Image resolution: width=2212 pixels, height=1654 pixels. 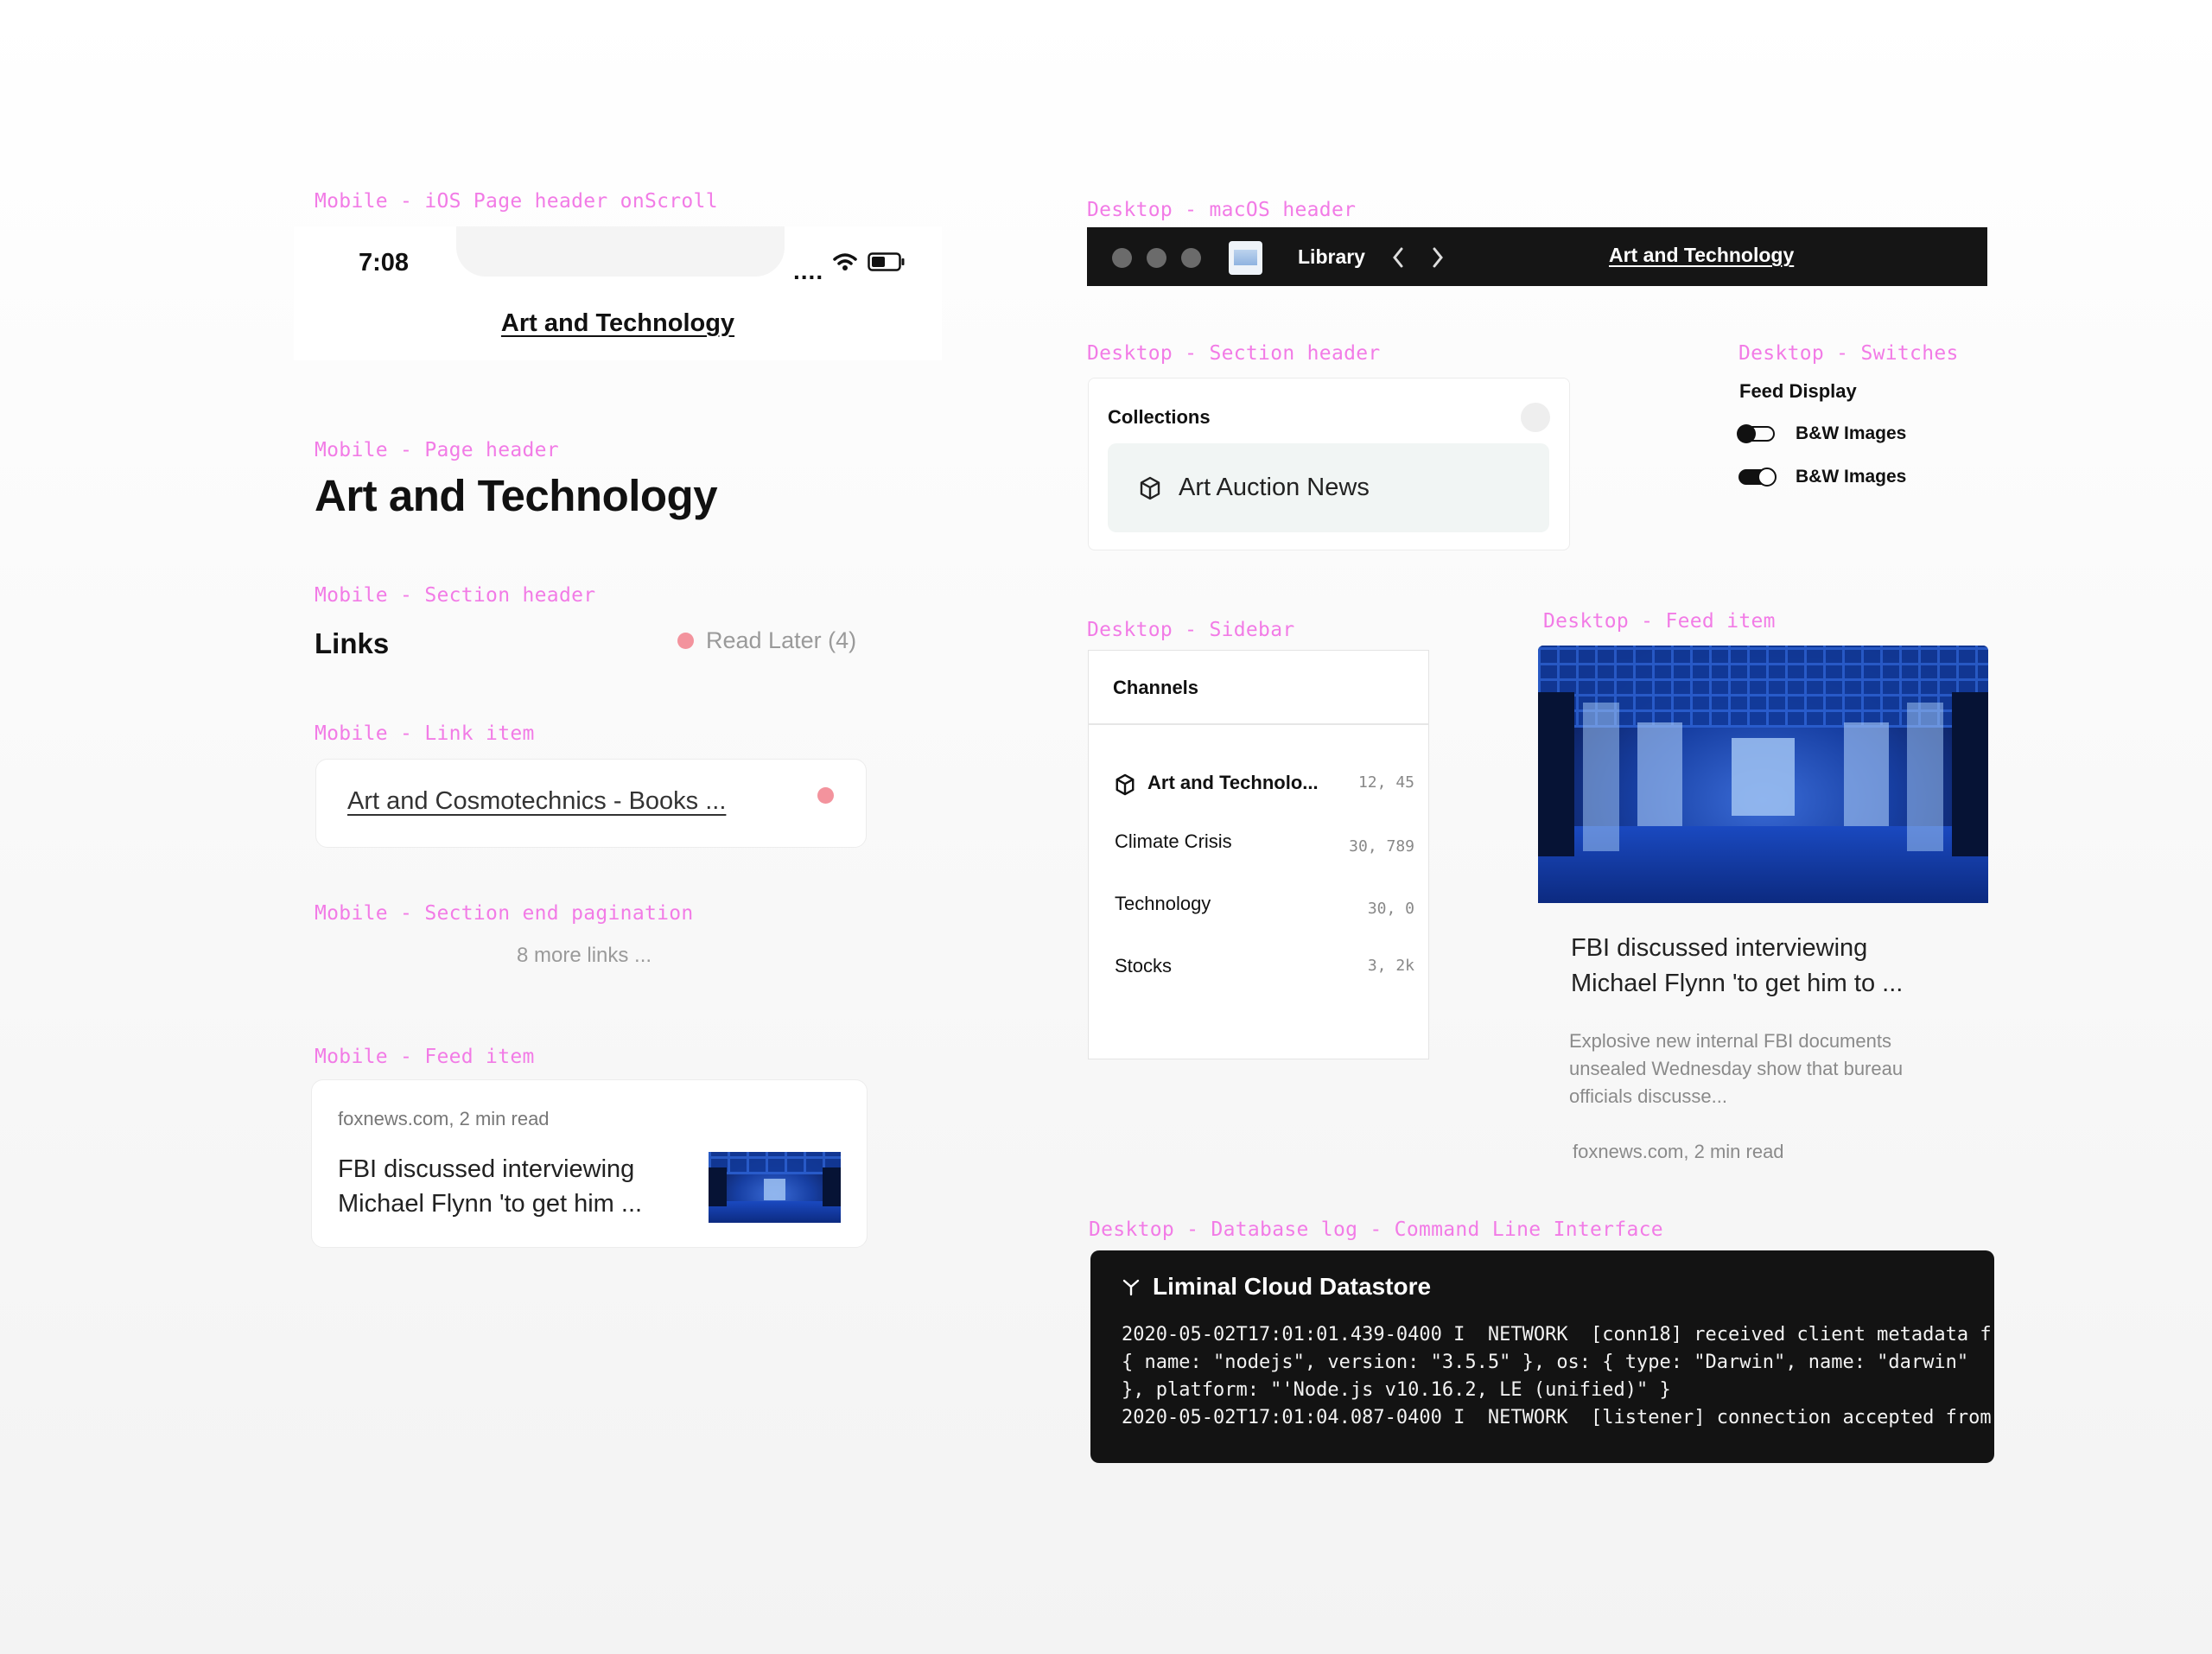 I want to click on page-title: Art and Technology, so click(x=516, y=495).